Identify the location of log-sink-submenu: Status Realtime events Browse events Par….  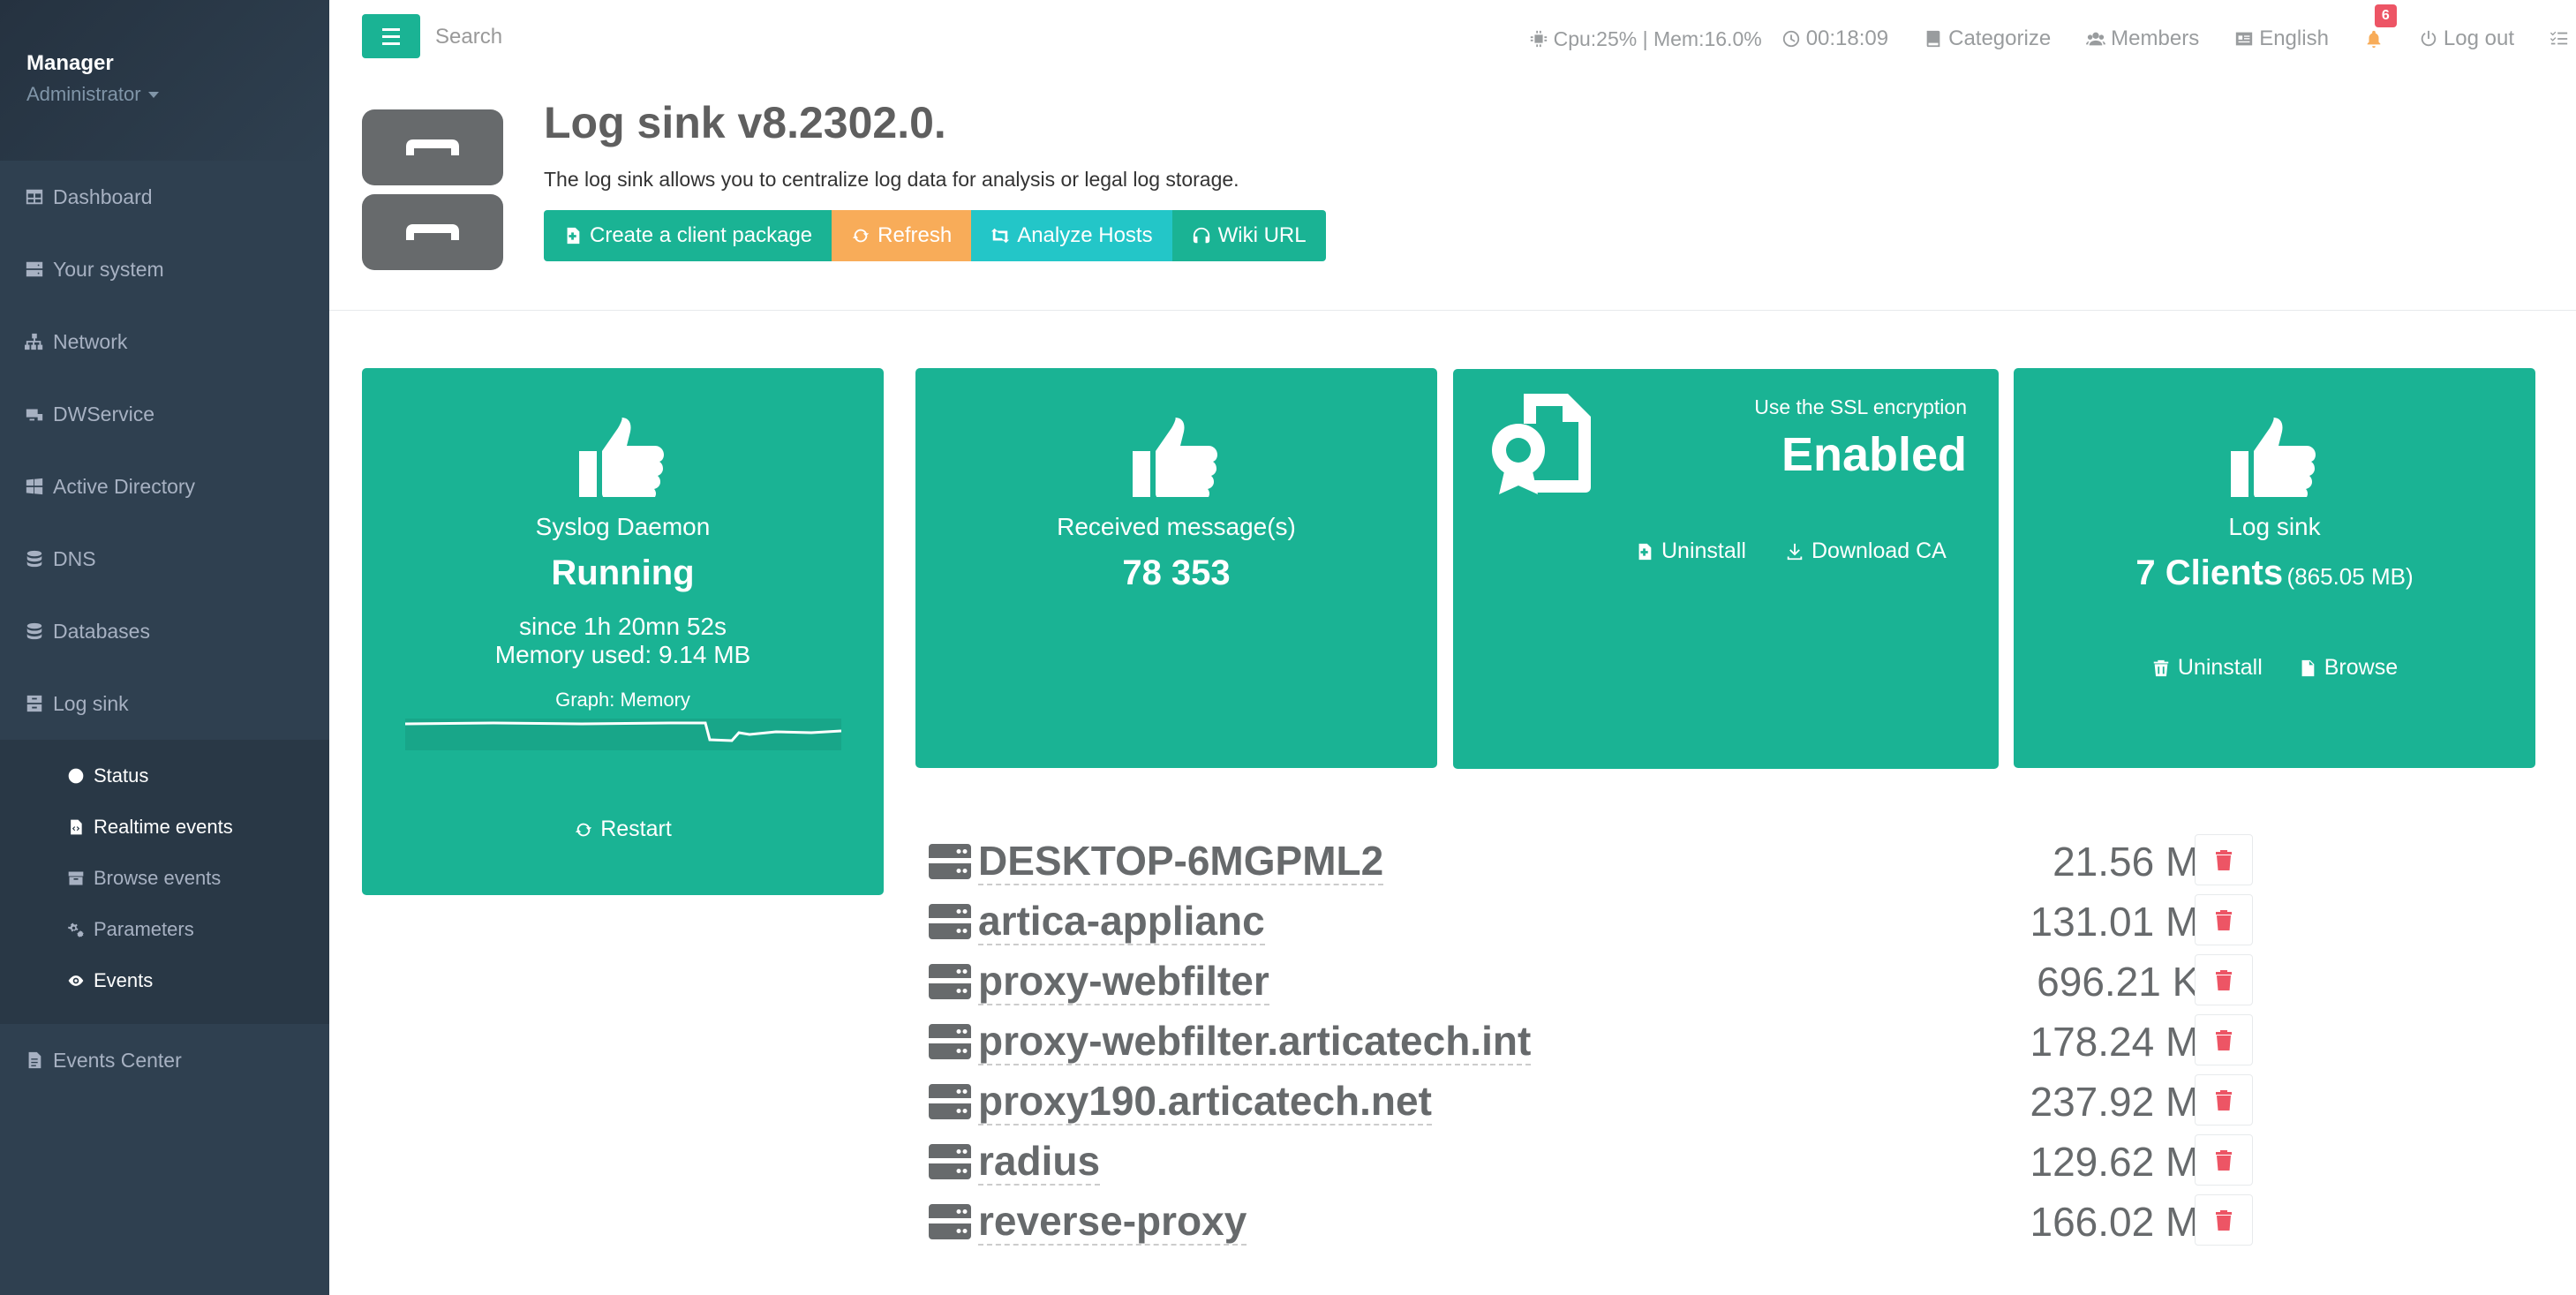
(165, 882).